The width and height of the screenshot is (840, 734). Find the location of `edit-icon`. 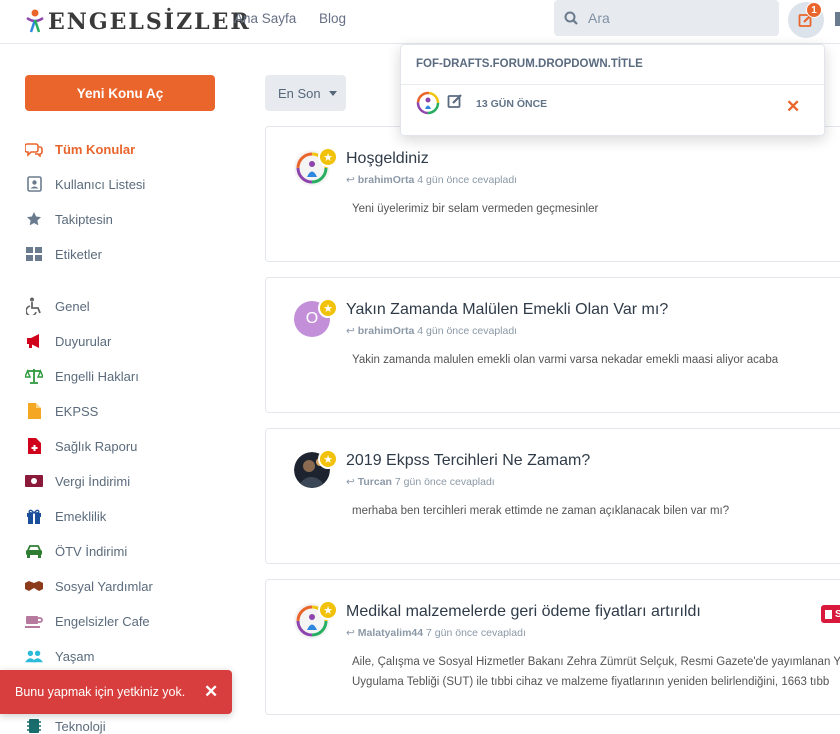

edit-icon is located at coordinates (454, 101).